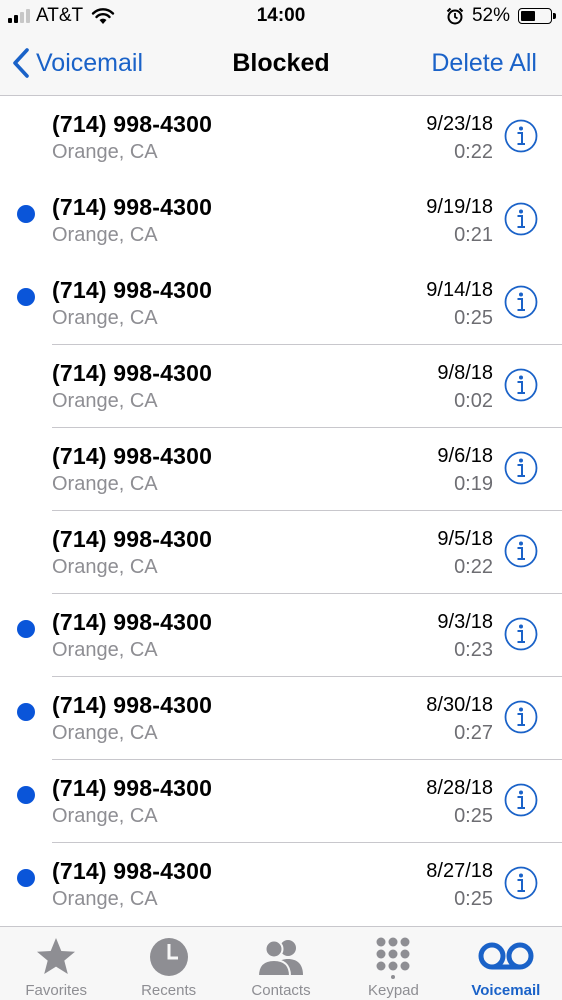 The width and height of the screenshot is (562, 1000). Describe the element at coordinates (56, 990) in the screenshot. I see `tab-label: Favorites` at that location.